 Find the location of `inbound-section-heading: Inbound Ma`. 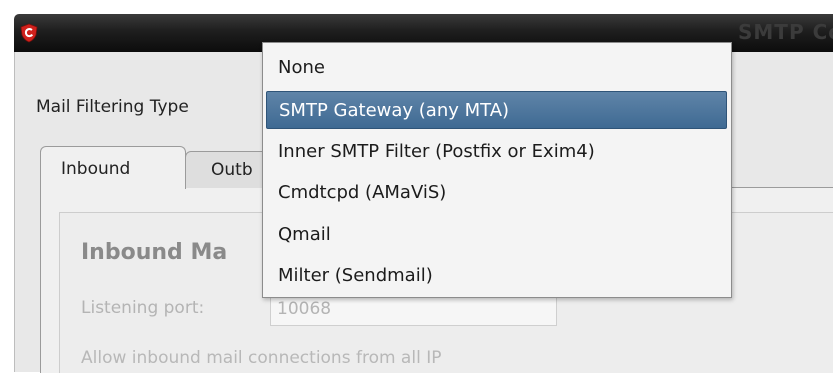

inbound-section-heading: Inbound Ma is located at coordinates (154, 252).